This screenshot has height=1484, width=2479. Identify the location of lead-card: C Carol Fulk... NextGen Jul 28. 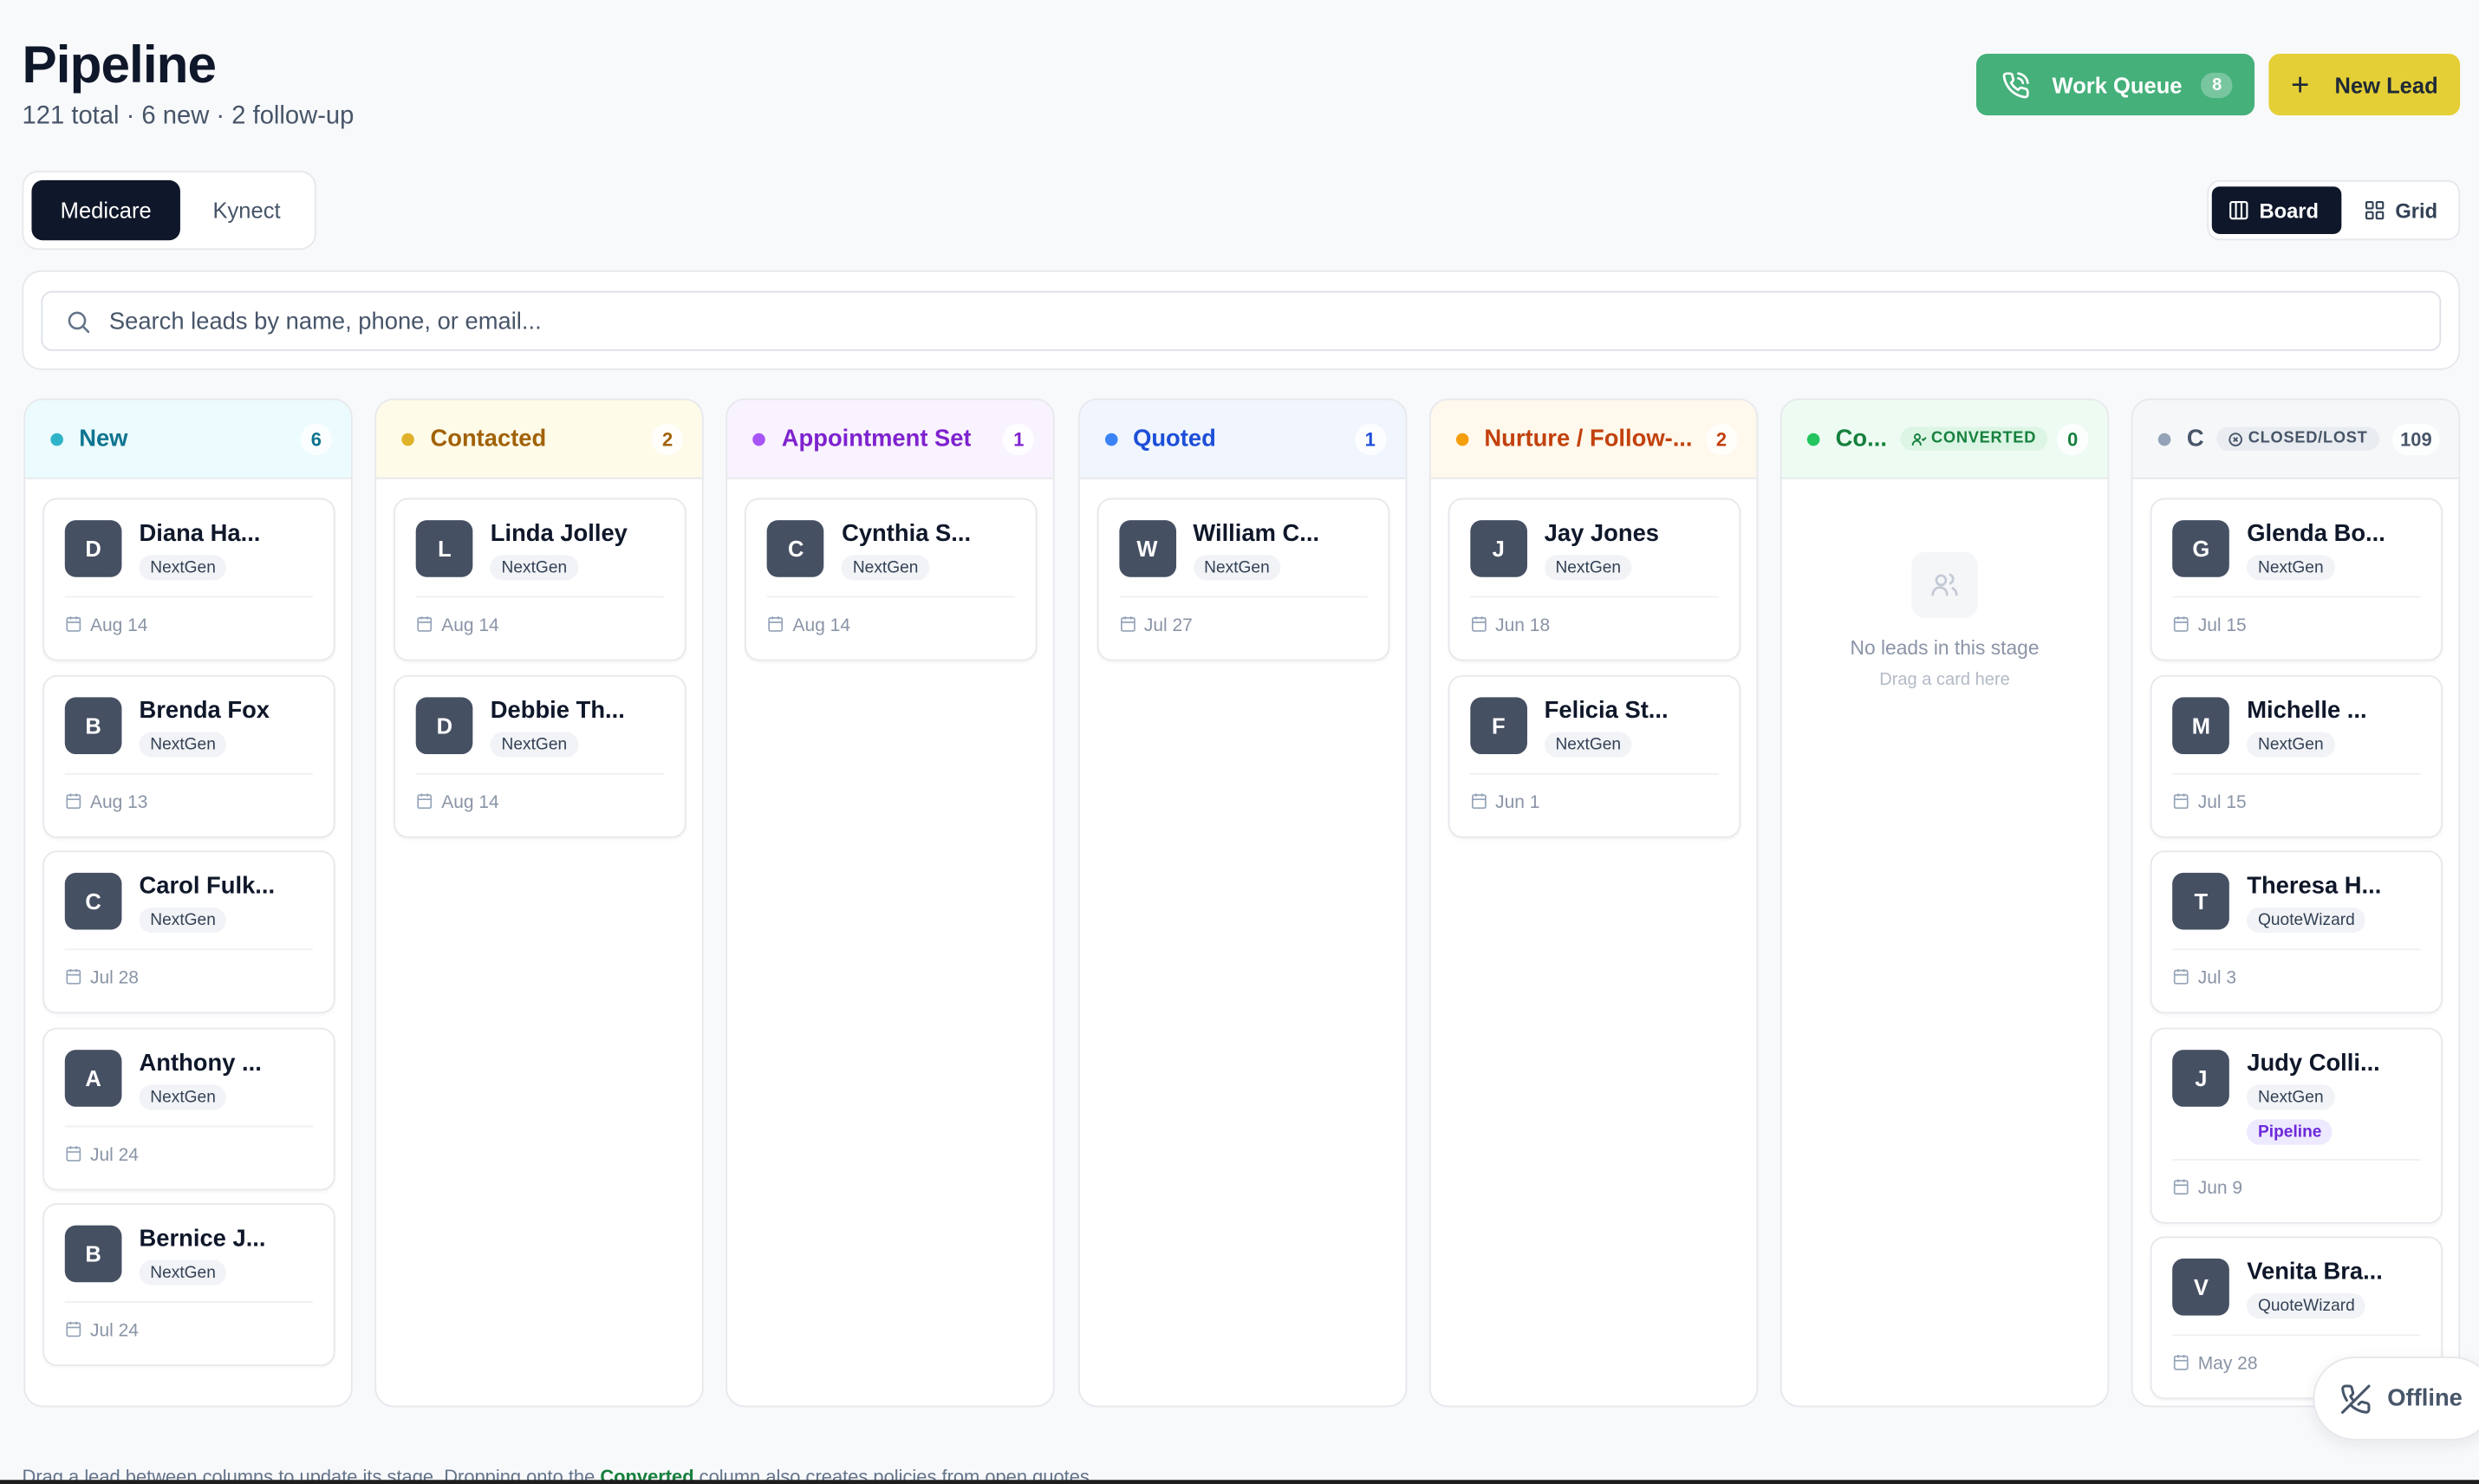
(188, 932).